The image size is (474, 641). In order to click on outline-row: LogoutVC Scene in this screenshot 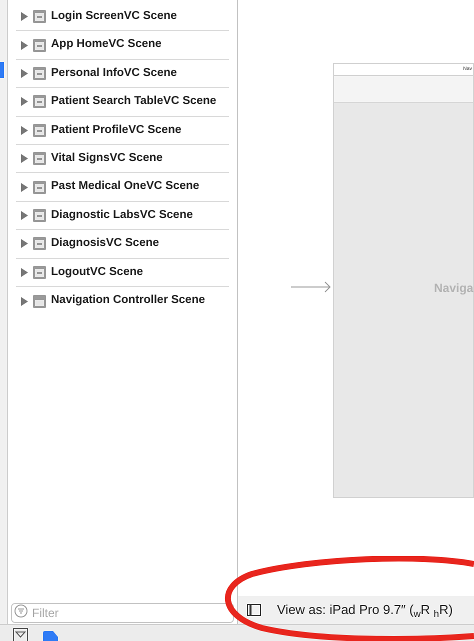, I will do `click(122, 272)`.